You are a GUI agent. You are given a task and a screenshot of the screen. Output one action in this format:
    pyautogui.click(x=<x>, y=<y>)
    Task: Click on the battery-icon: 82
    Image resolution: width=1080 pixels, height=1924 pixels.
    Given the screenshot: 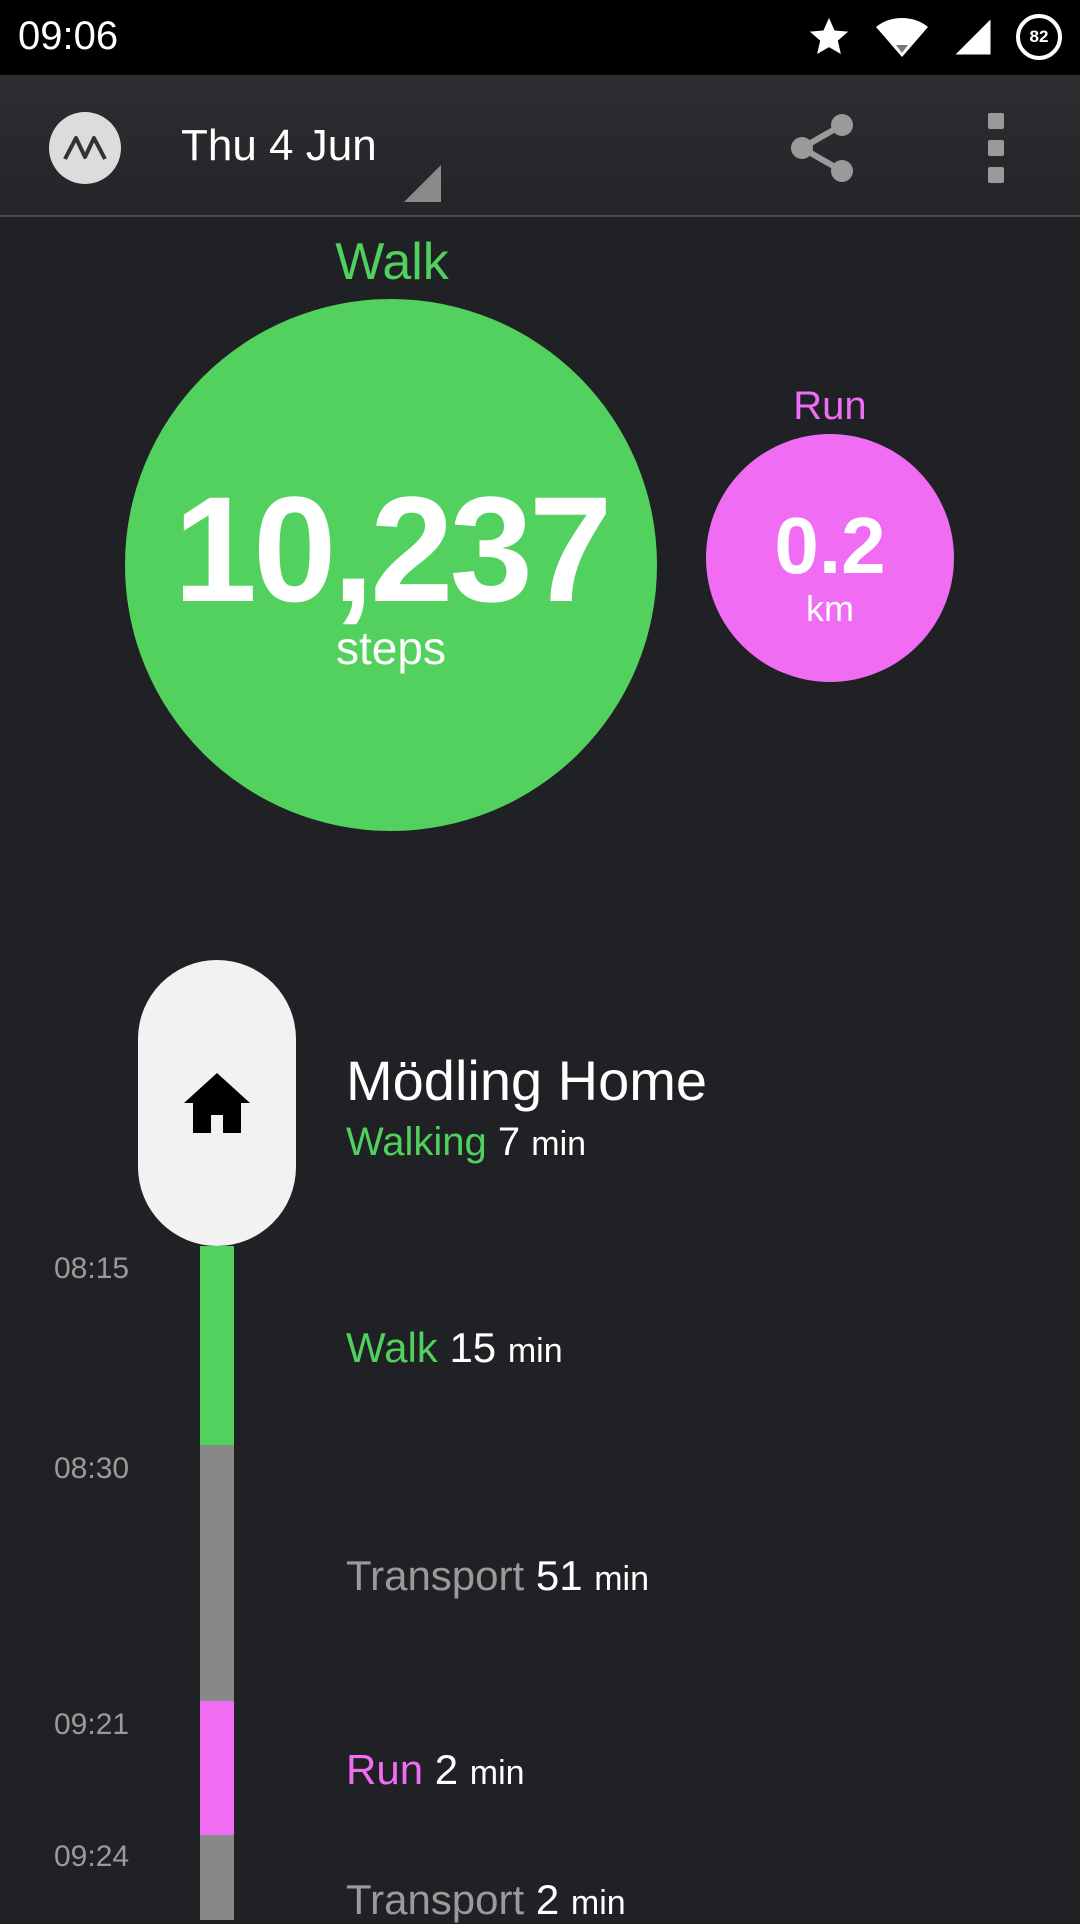 What is the action you would take?
    pyautogui.click(x=1039, y=37)
    